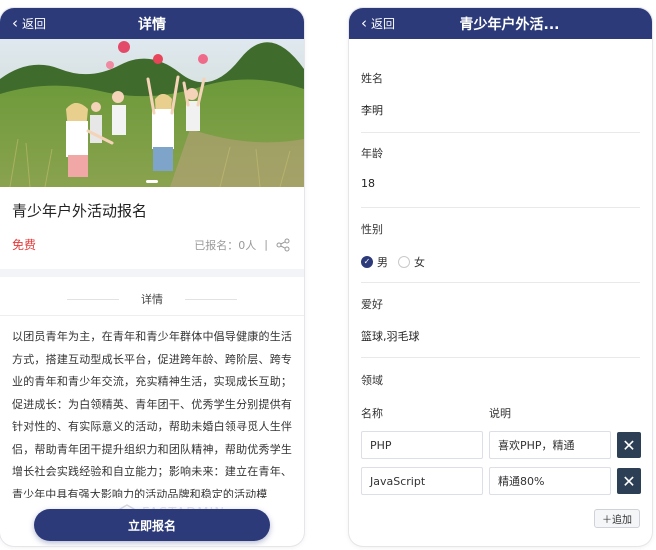  Describe the element at coordinates (390, 336) in the screenshot. I see `hobby-field: 篮球,羽毛球` at that location.